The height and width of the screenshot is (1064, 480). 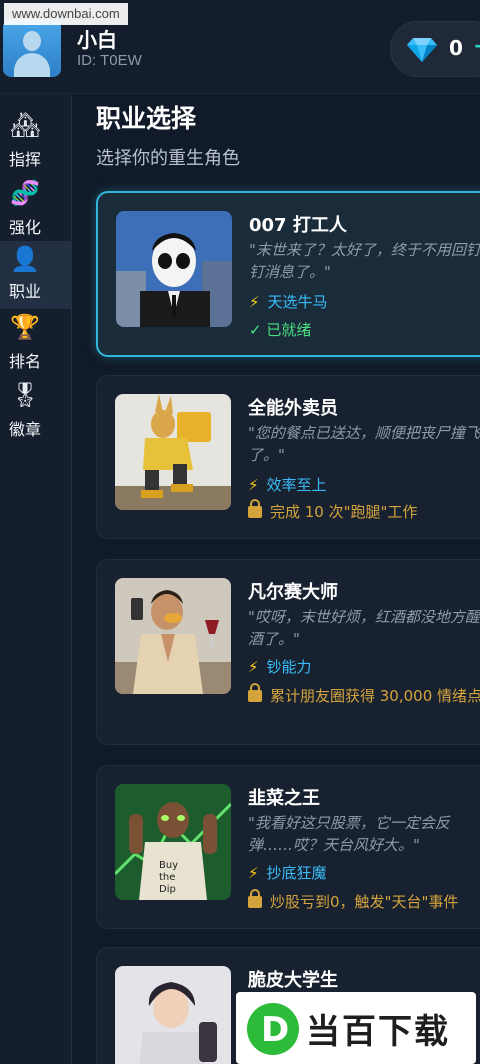 What do you see at coordinates (109, 60) in the screenshot?
I see `user-id: ID: T0EW` at bounding box center [109, 60].